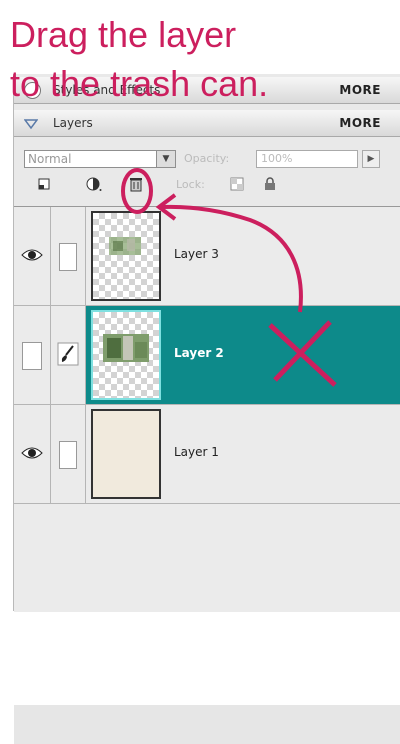  I want to click on annotation-text-line-2: to the trash can., so click(139, 83).